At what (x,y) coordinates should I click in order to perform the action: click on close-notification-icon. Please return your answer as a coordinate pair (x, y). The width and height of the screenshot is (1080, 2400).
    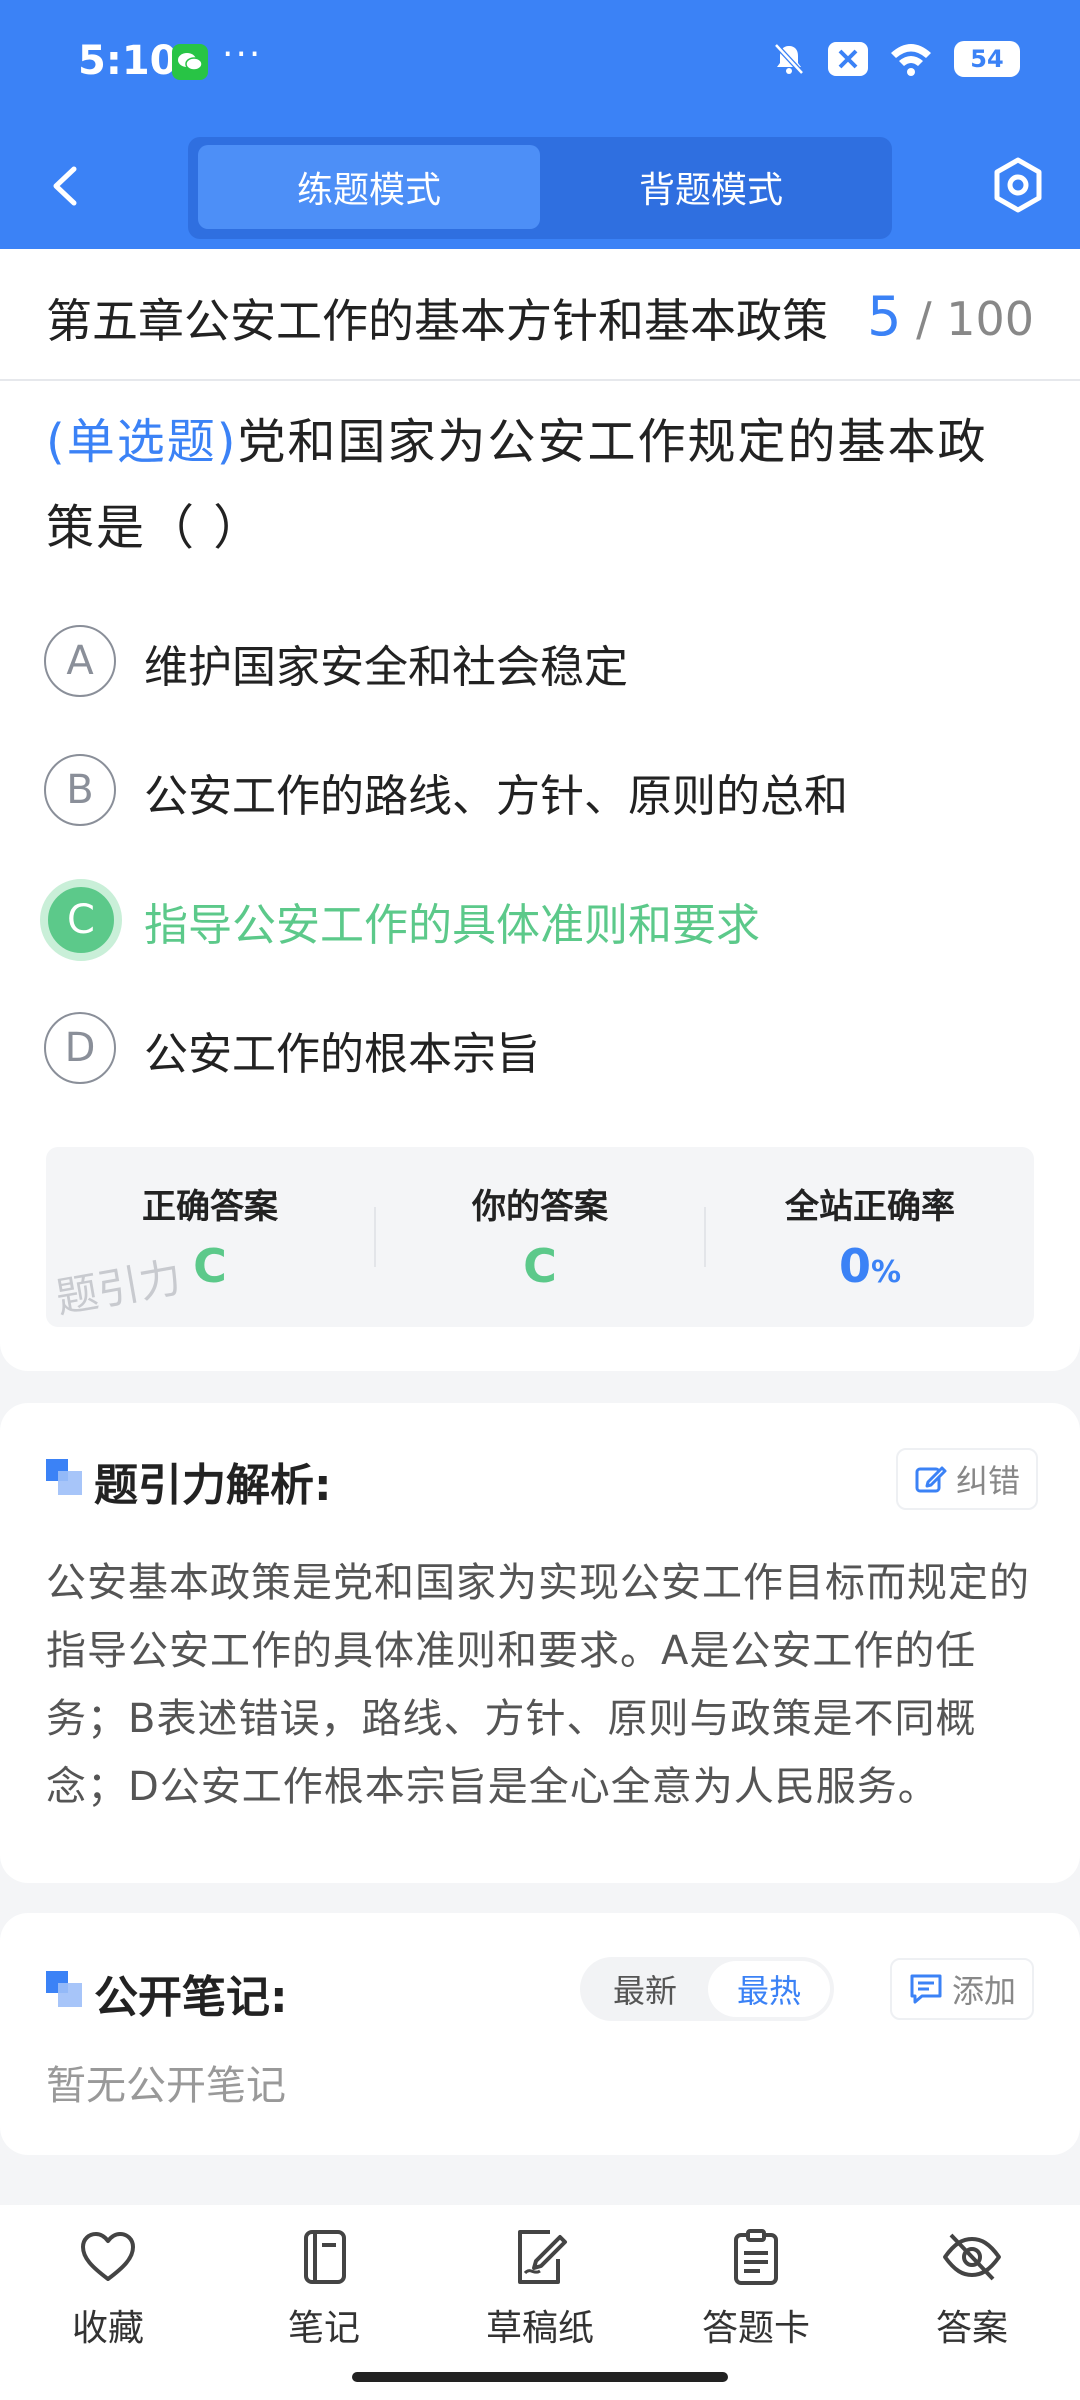
    Looking at the image, I should click on (848, 59).